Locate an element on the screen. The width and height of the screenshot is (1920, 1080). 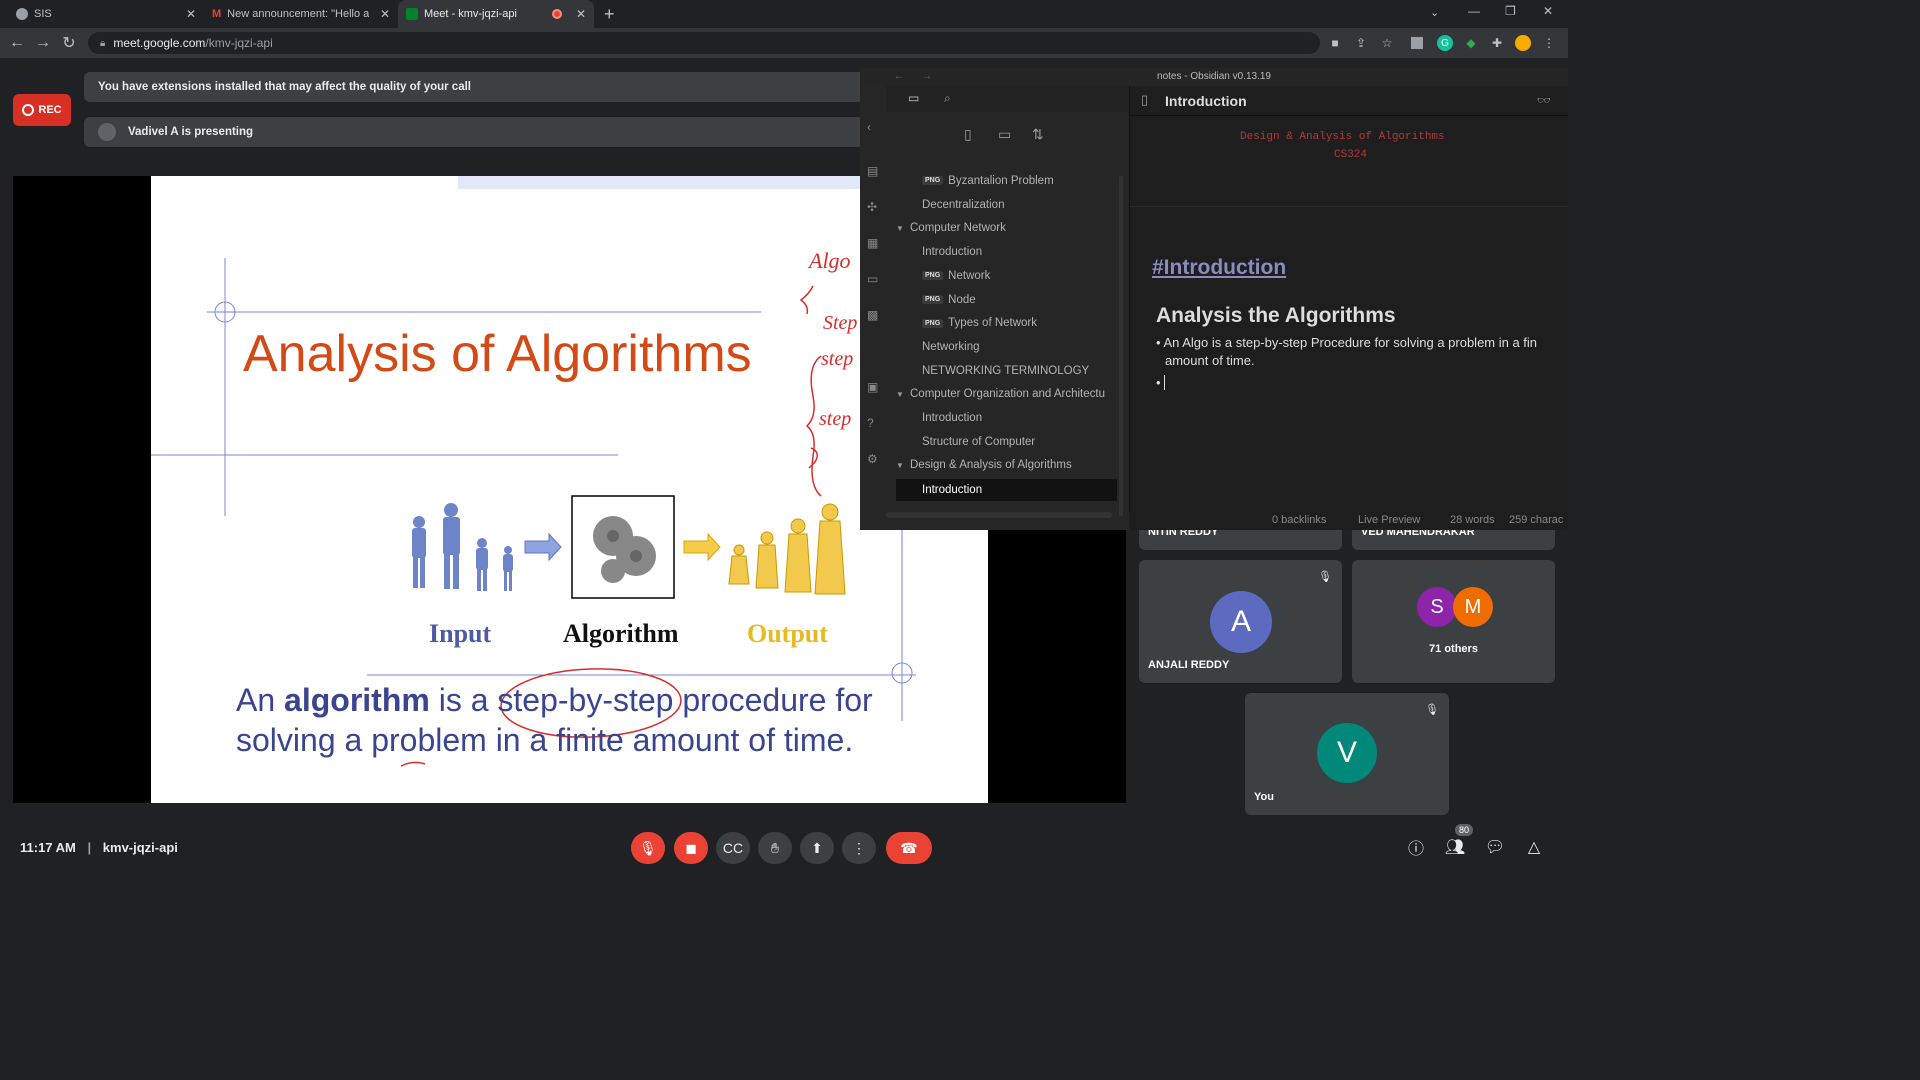
mic-toggle-button: 🎙︎ is located at coordinates (648, 848).